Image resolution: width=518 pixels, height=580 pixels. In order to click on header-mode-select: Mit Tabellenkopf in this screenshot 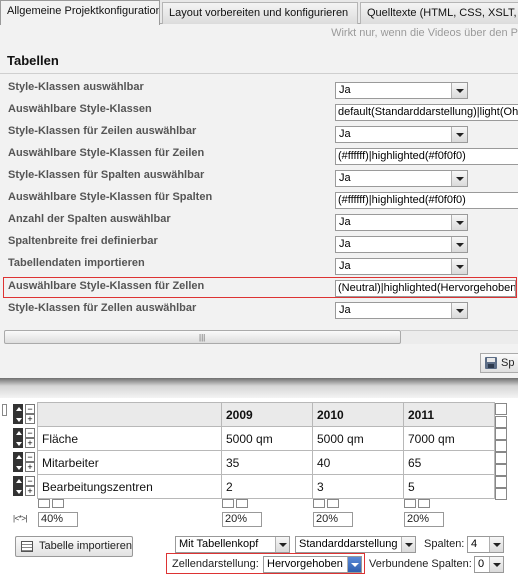, I will do `click(232, 544)`.